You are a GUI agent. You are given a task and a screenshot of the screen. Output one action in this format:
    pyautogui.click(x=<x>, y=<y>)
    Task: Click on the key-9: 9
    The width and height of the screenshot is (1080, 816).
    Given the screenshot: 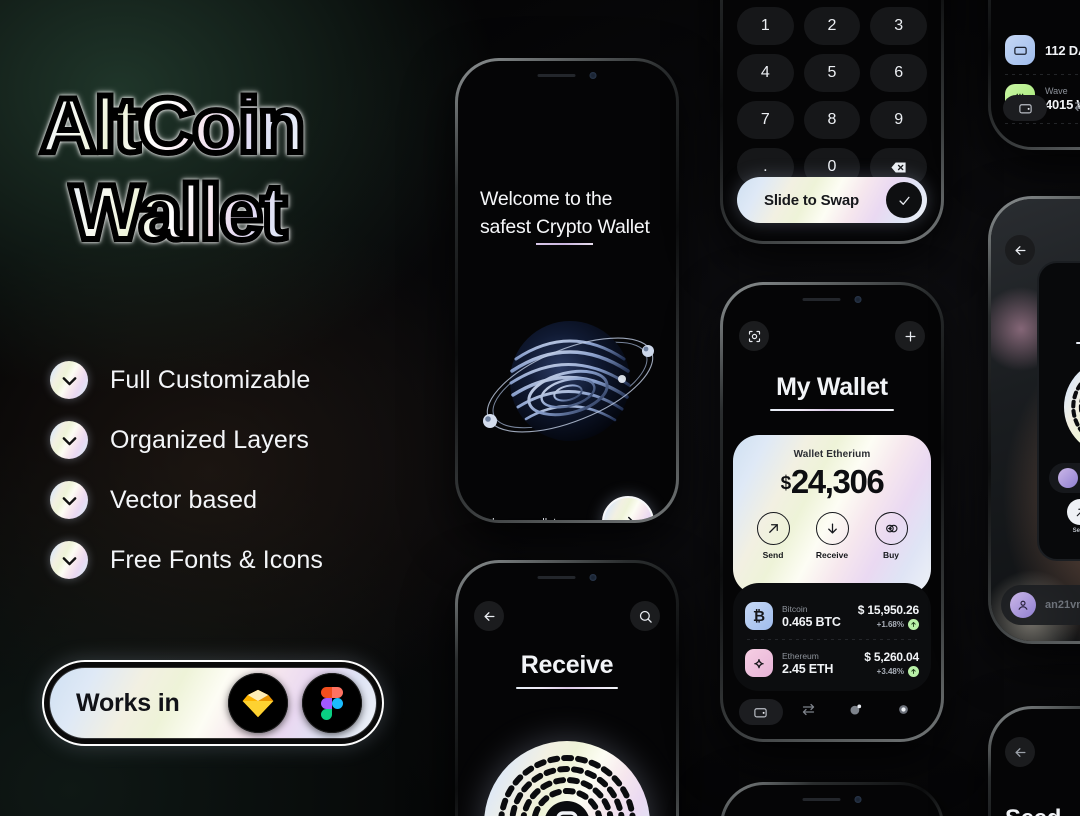 What is the action you would take?
    pyautogui.click(x=898, y=120)
    